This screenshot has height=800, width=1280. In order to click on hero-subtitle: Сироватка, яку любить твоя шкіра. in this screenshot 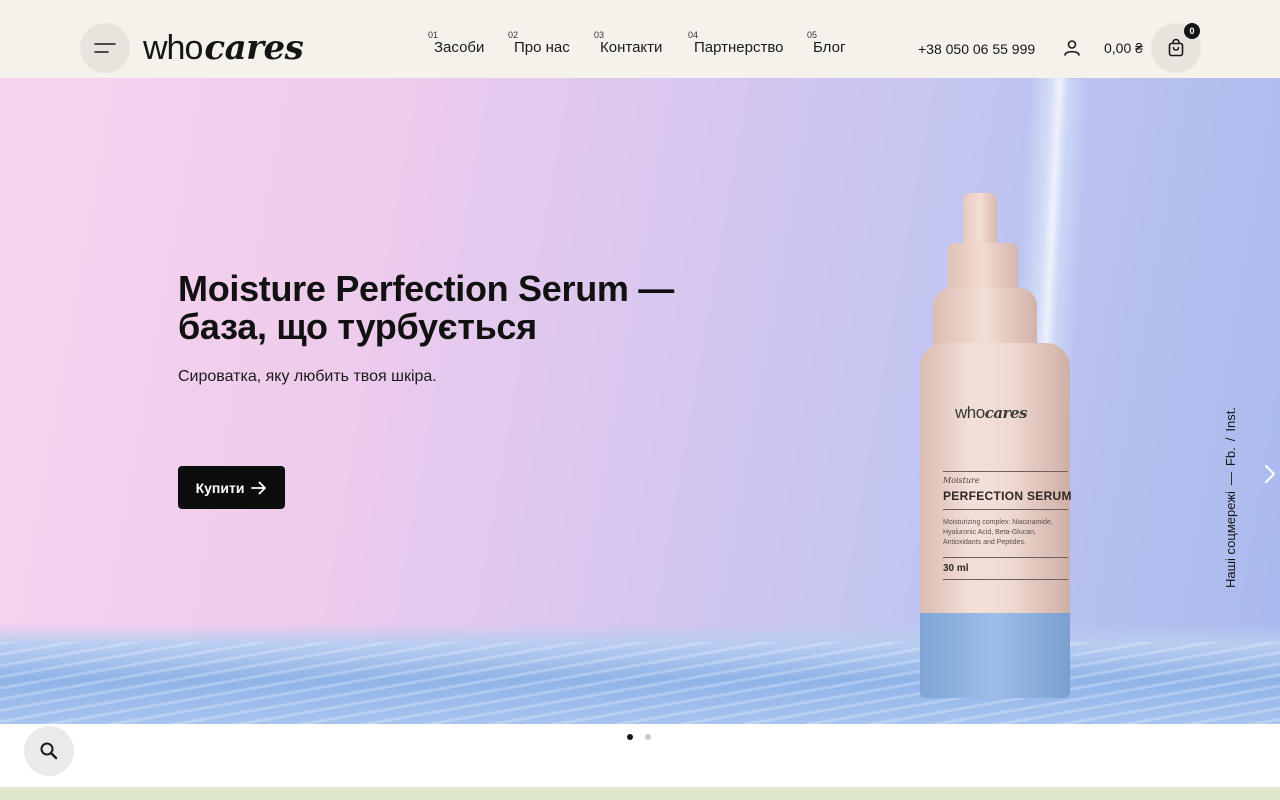, I will do `click(307, 376)`.